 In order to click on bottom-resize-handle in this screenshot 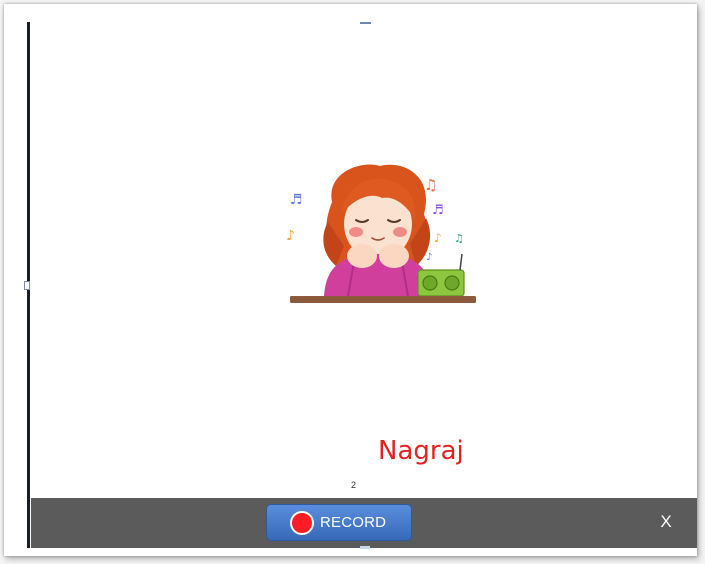, I will do `click(365, 547)`.